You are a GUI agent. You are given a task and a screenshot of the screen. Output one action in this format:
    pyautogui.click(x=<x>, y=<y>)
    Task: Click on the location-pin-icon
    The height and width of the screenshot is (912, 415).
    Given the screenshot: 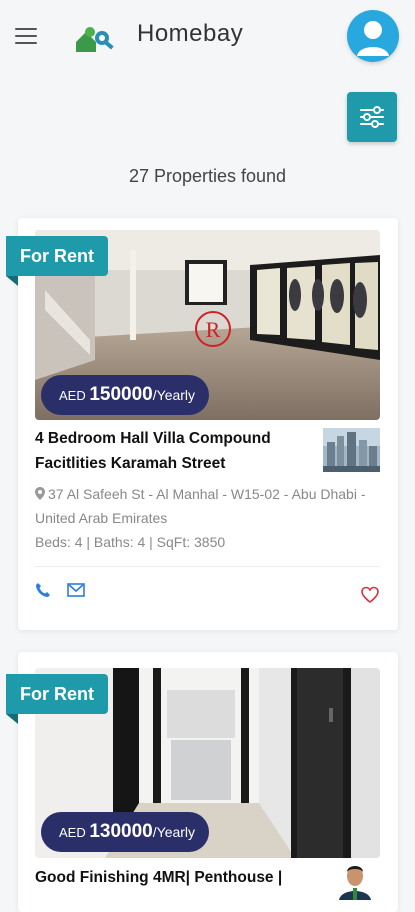 What is the action you would take?
    pyautogui.click(x=40, y=493)
    